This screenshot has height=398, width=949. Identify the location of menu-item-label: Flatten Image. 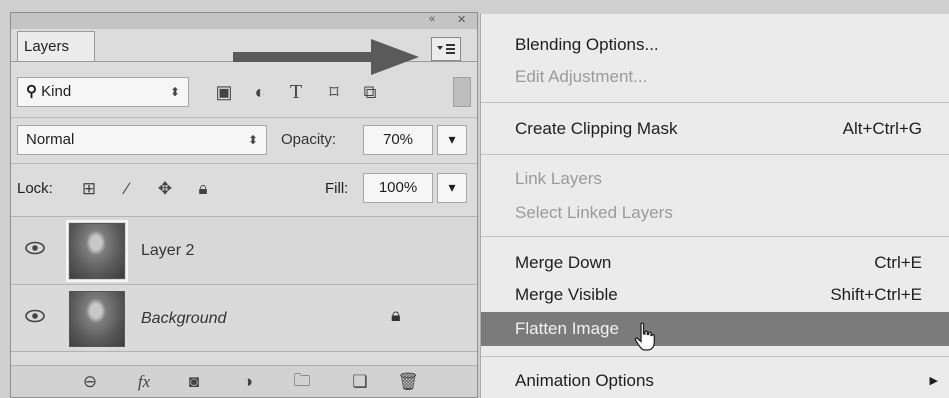
(567, 328).